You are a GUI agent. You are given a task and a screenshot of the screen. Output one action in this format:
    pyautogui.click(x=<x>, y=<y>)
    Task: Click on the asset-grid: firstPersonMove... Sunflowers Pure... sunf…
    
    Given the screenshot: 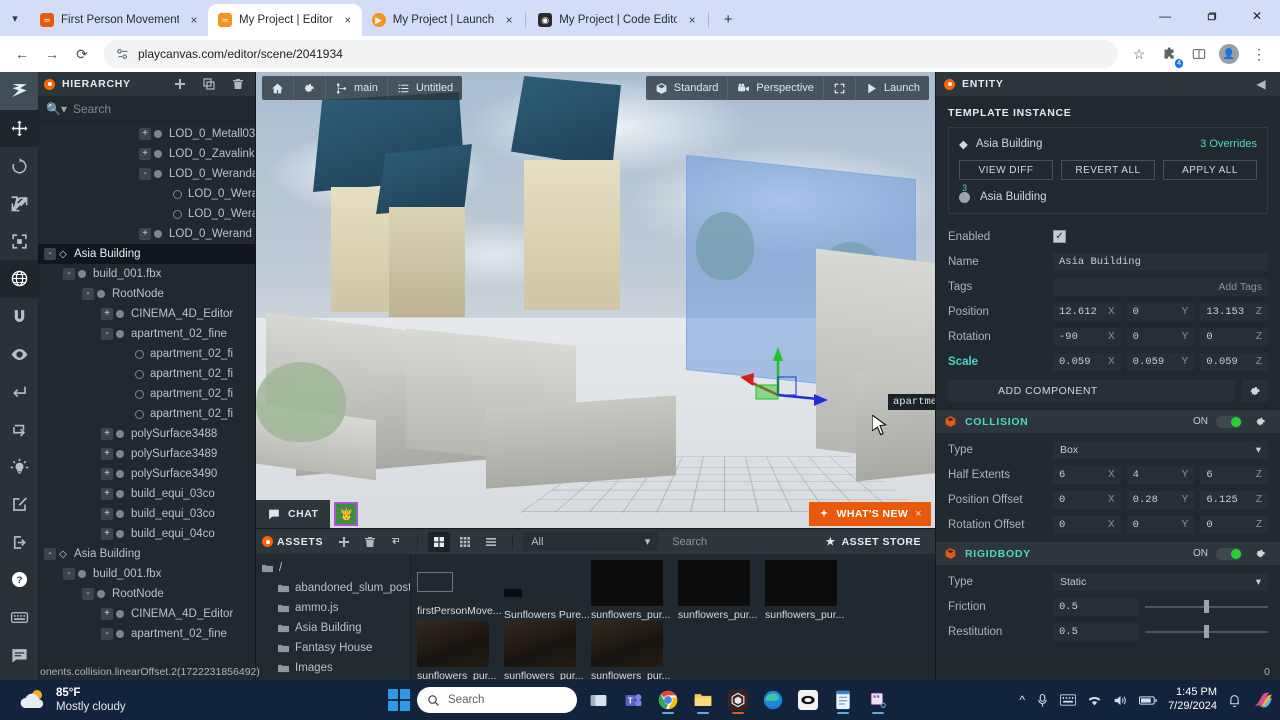 What is the action you would take?
    pyautogui.click(x=673, y=617)
    